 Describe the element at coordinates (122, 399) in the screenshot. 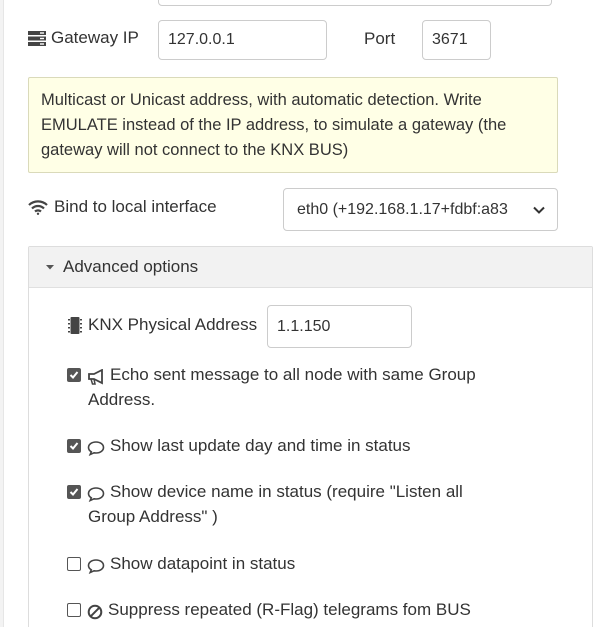

I see `echo-label-line2: Address.` at that location.